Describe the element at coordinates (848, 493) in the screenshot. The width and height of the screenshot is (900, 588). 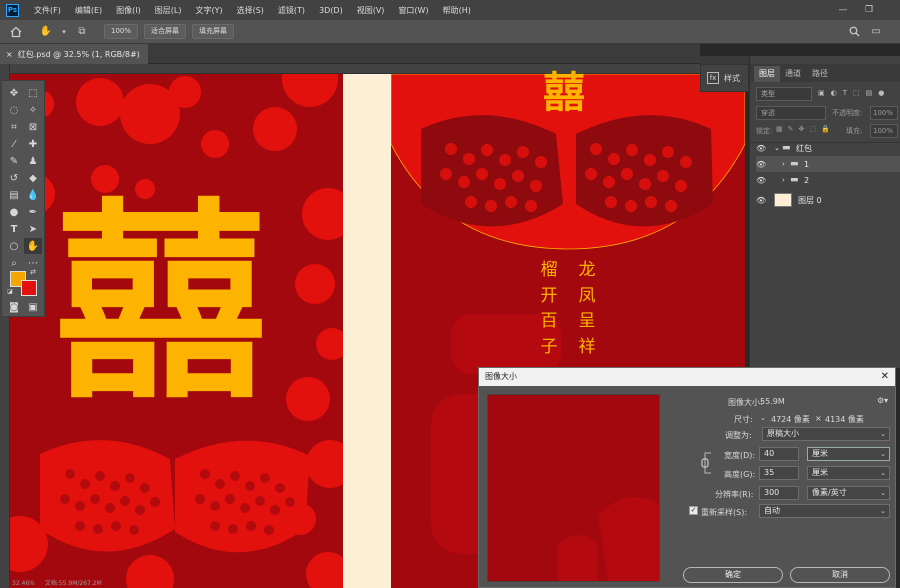
I see `resolution-unit-select: 像素/英寸 ⌄` at that location.